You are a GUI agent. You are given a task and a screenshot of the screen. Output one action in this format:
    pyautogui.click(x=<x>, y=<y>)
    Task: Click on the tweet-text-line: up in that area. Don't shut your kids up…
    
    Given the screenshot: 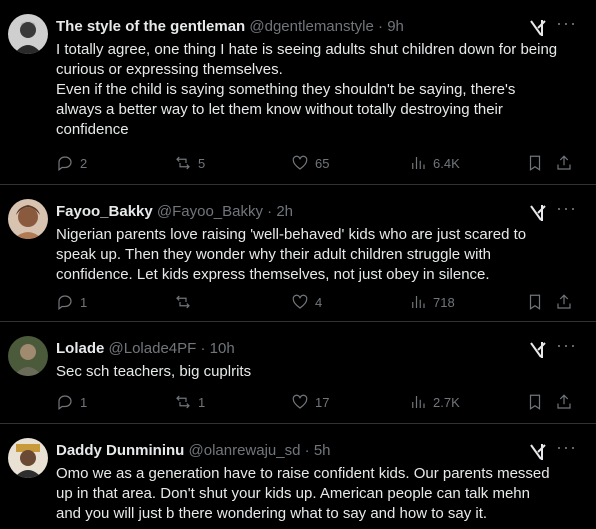 What is the action you would take?
    pyautogui.click(x=293, y=493)
    